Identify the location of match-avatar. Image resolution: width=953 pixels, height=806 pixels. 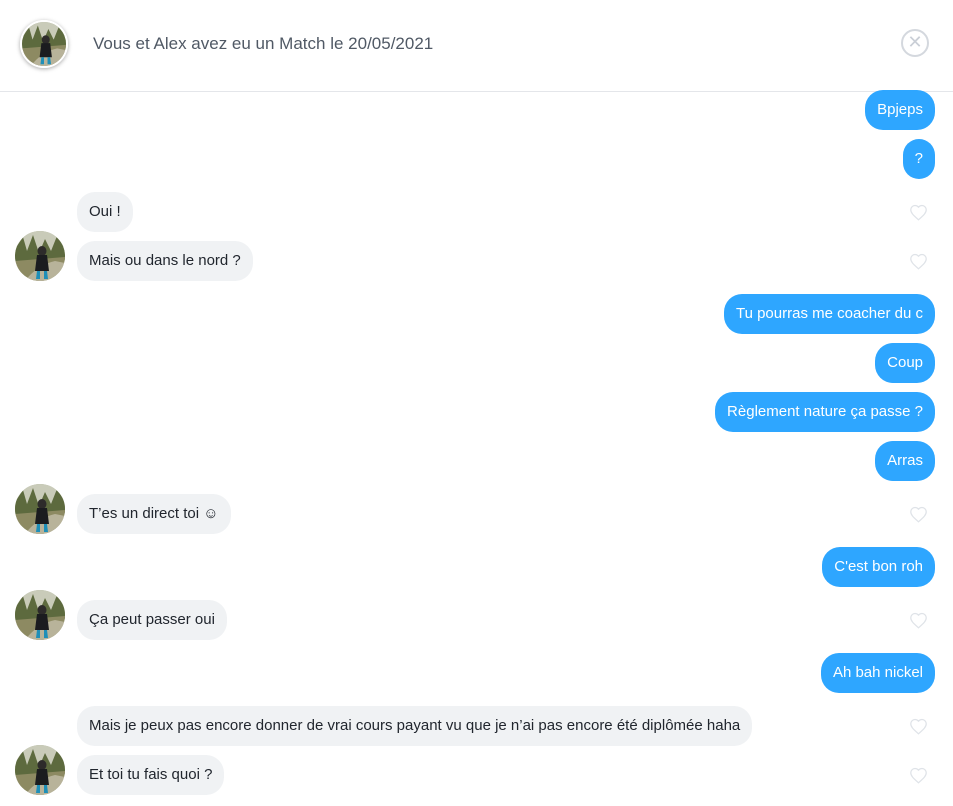
(44, 44).